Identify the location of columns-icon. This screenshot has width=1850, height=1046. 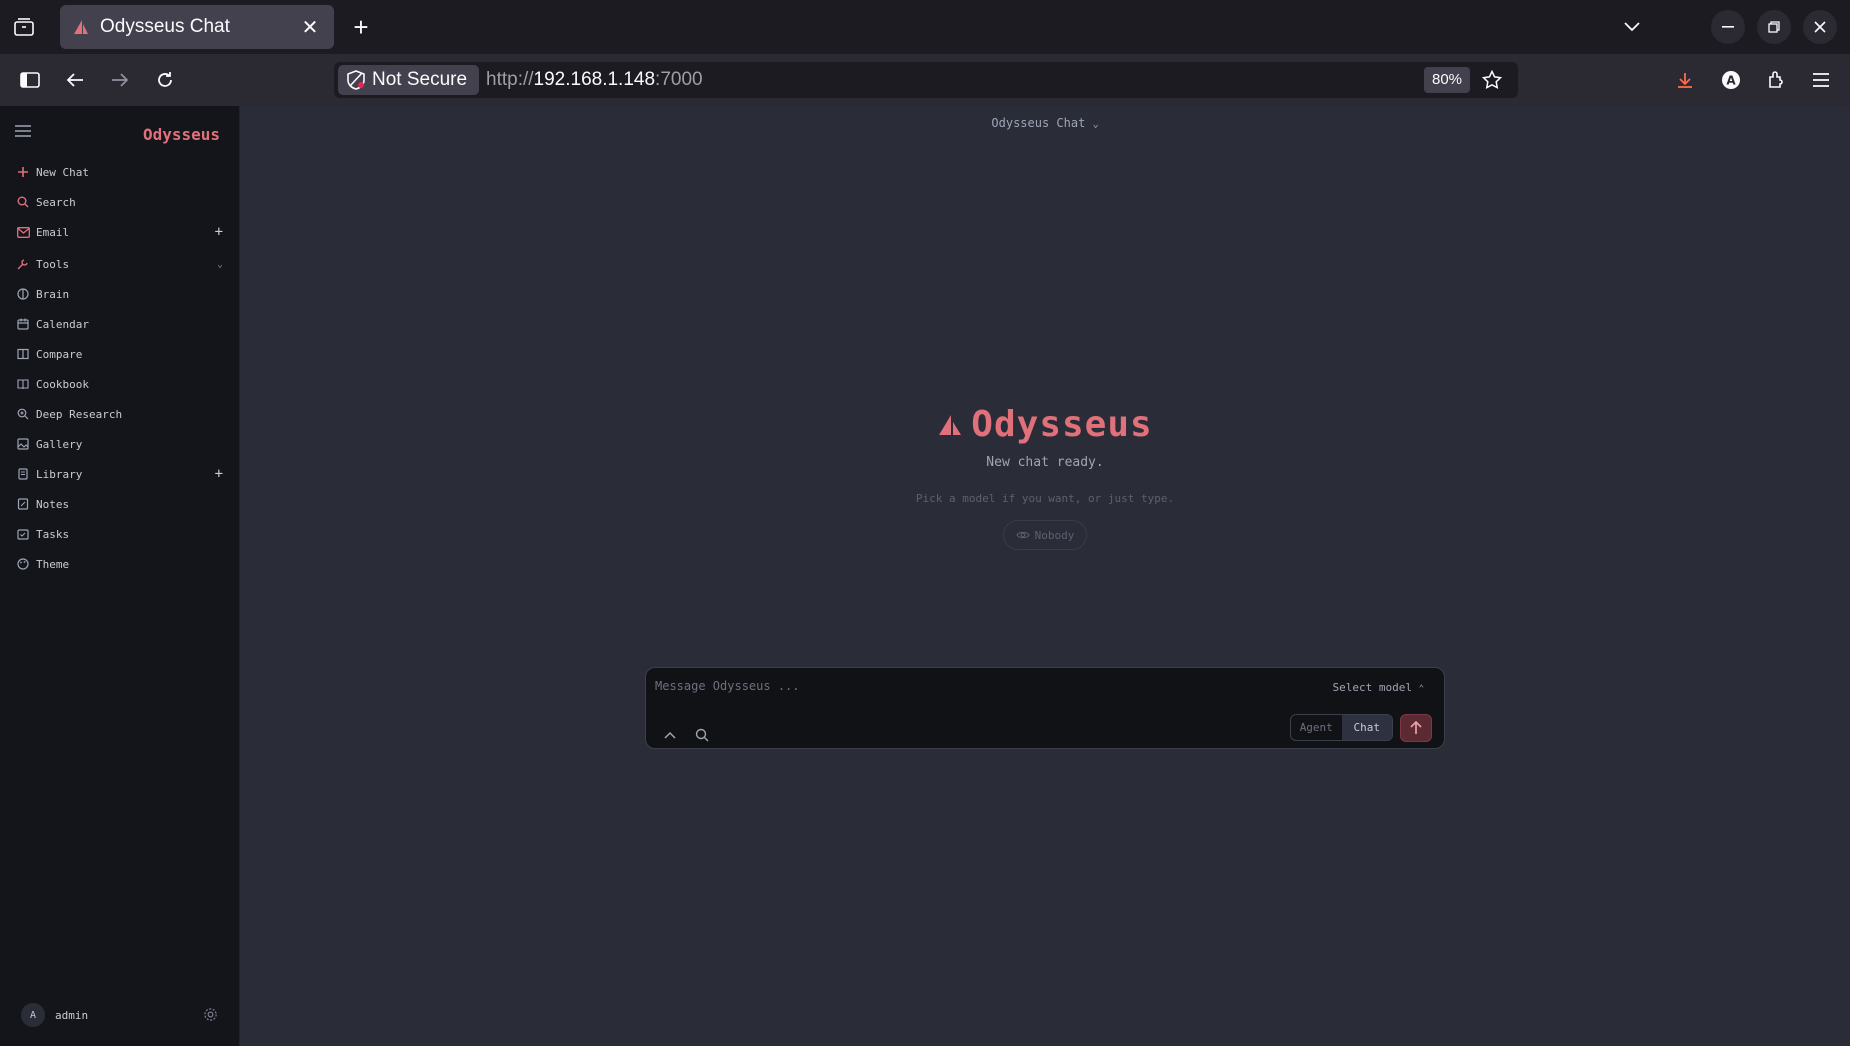
(23, 354).